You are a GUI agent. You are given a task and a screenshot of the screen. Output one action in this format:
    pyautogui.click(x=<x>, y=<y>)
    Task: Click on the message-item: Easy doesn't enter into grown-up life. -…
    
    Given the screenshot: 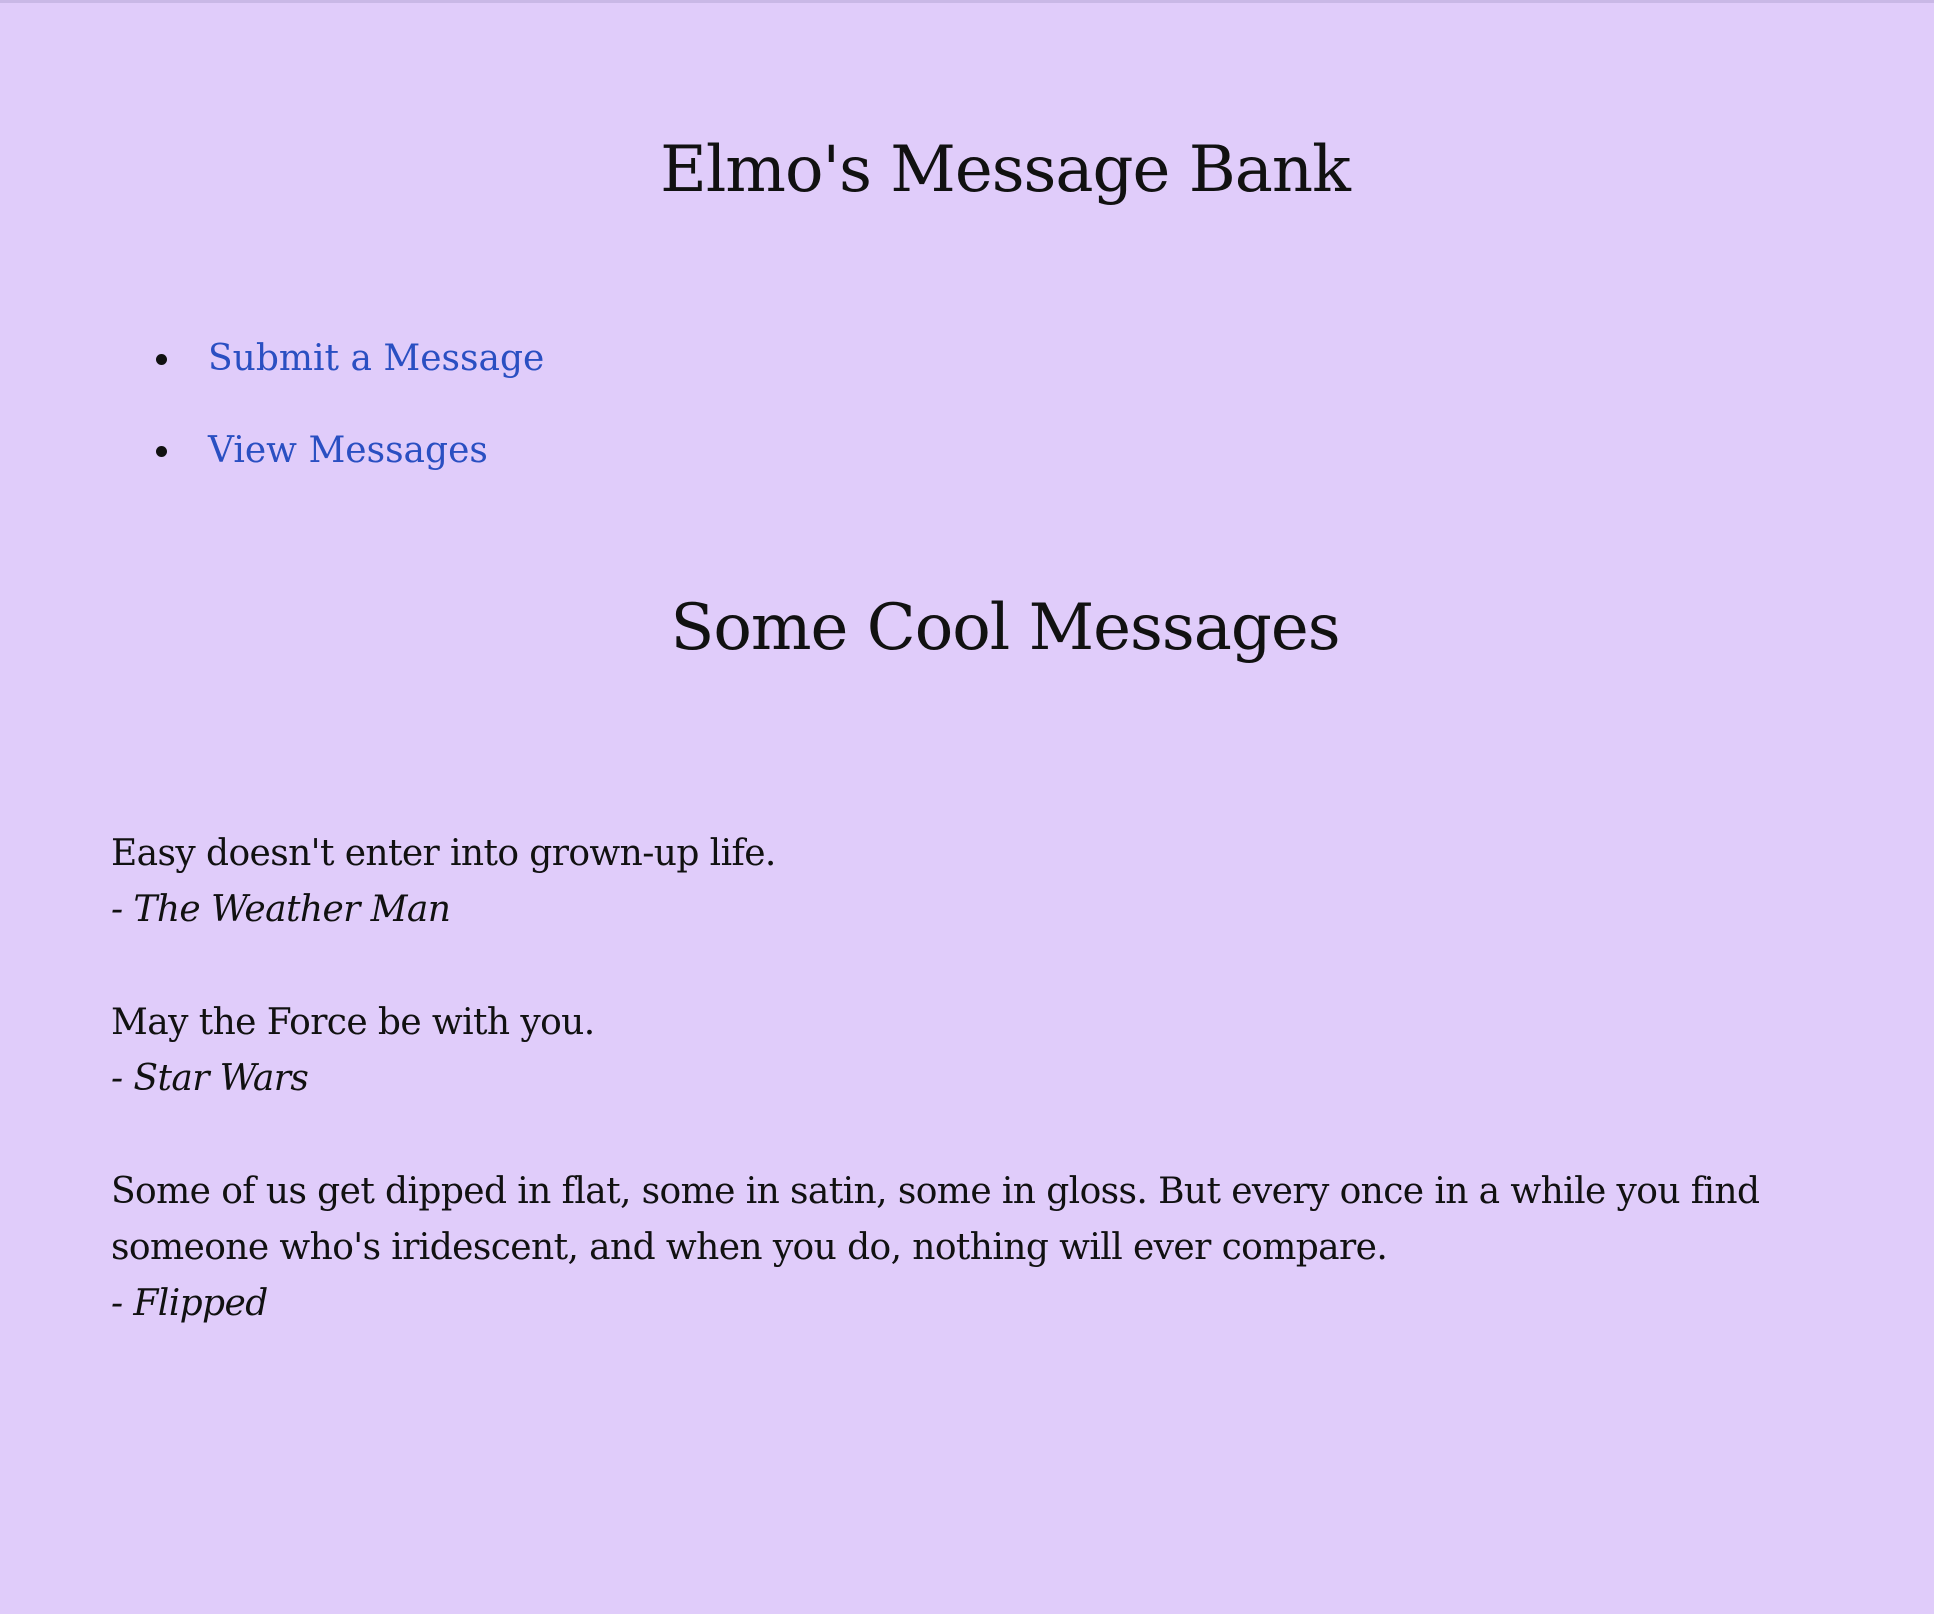 What is the action you would take?
    pyautogui.click(x=976, y=882)
    